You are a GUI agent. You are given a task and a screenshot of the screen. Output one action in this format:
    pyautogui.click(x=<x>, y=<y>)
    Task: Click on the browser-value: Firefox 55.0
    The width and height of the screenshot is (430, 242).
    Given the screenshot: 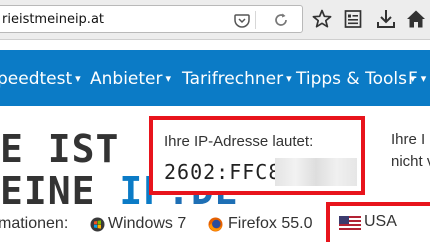 What is the action you would take?
    pyautogui.click(x=270, y=223)
    